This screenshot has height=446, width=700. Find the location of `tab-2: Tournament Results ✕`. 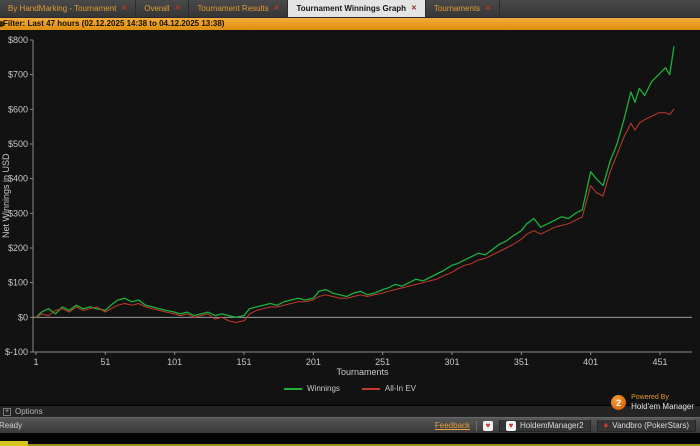

tab-2: Tournament Results ✕ is located at coordinates (239, 8).